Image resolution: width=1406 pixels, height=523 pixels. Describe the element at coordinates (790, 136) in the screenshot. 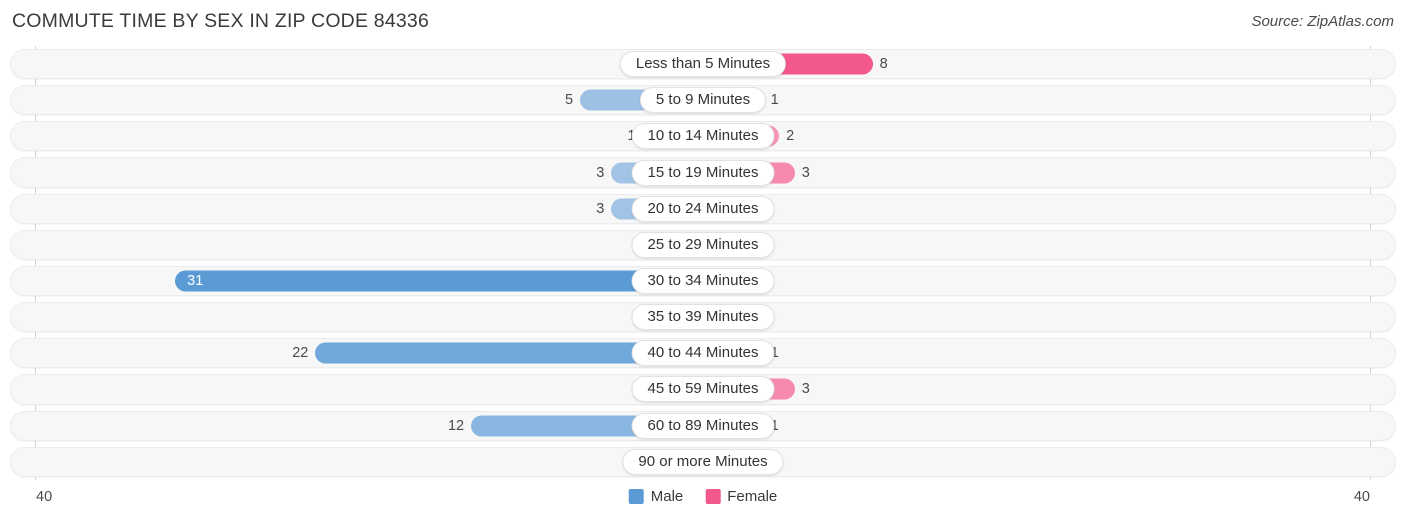

I see `value-label-female: 2` at that location.